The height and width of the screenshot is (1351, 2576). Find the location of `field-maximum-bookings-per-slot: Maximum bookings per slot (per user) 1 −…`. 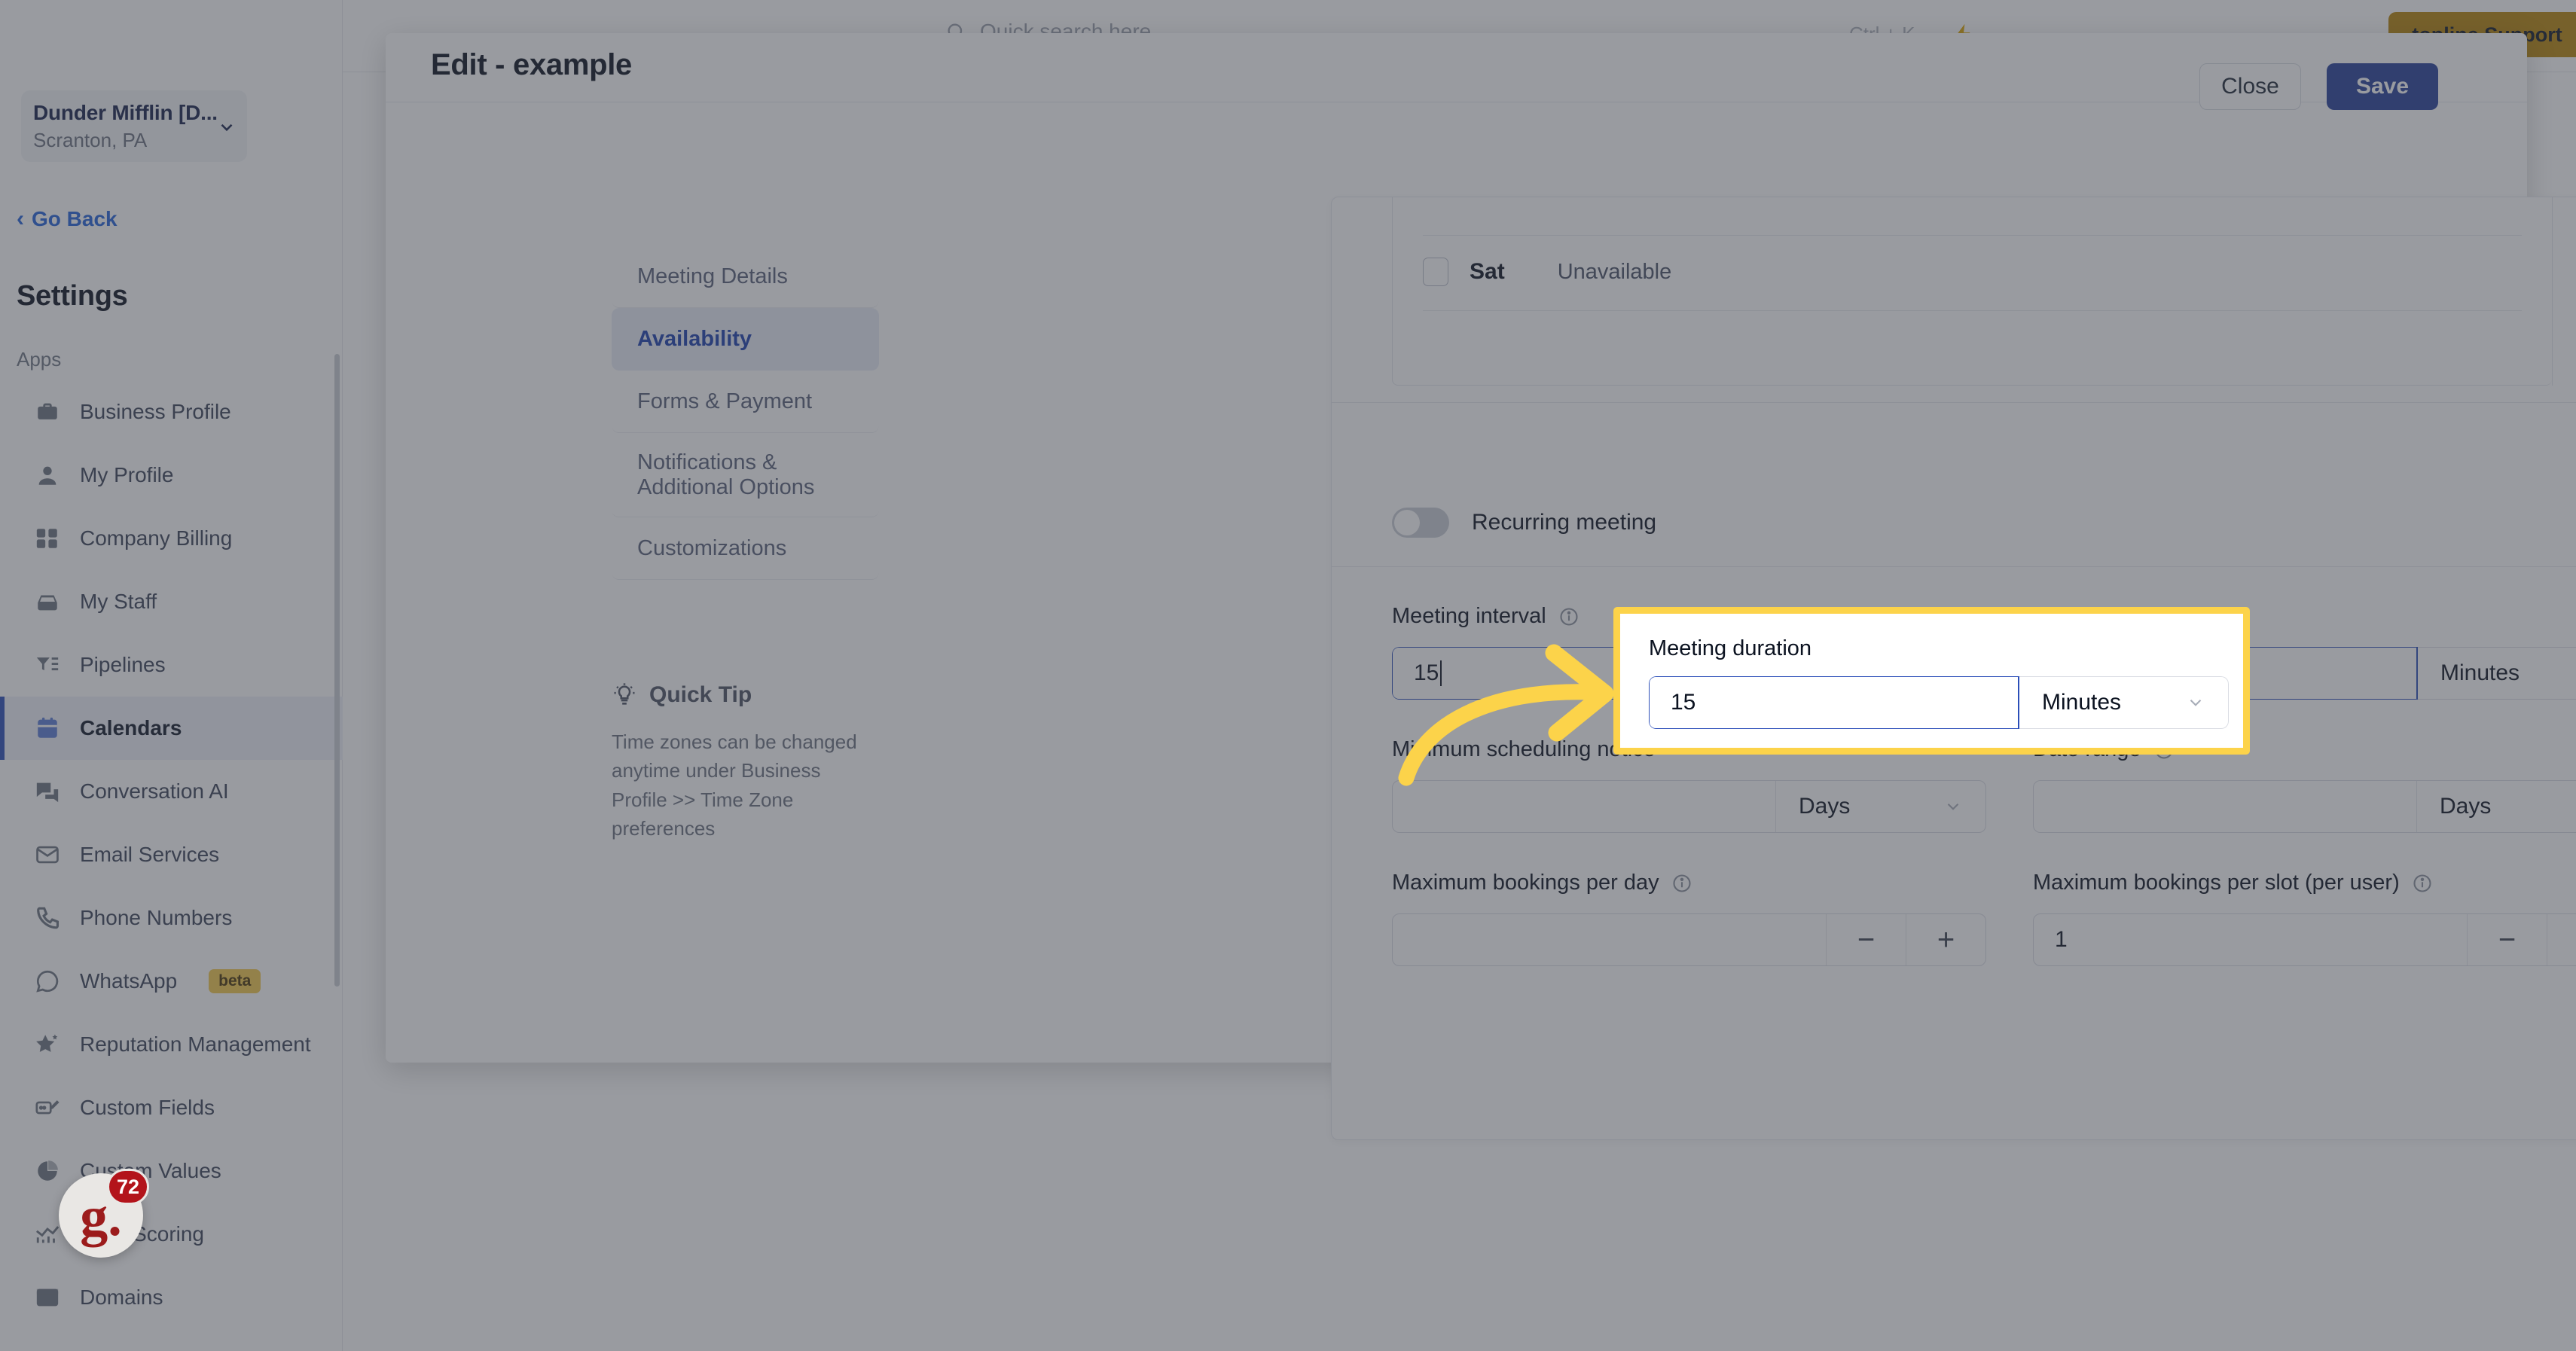

field-maximum-bookings-per-slot: Maximum bookings per slot (per user) 1 −… is located at coordinates (2305, 918).